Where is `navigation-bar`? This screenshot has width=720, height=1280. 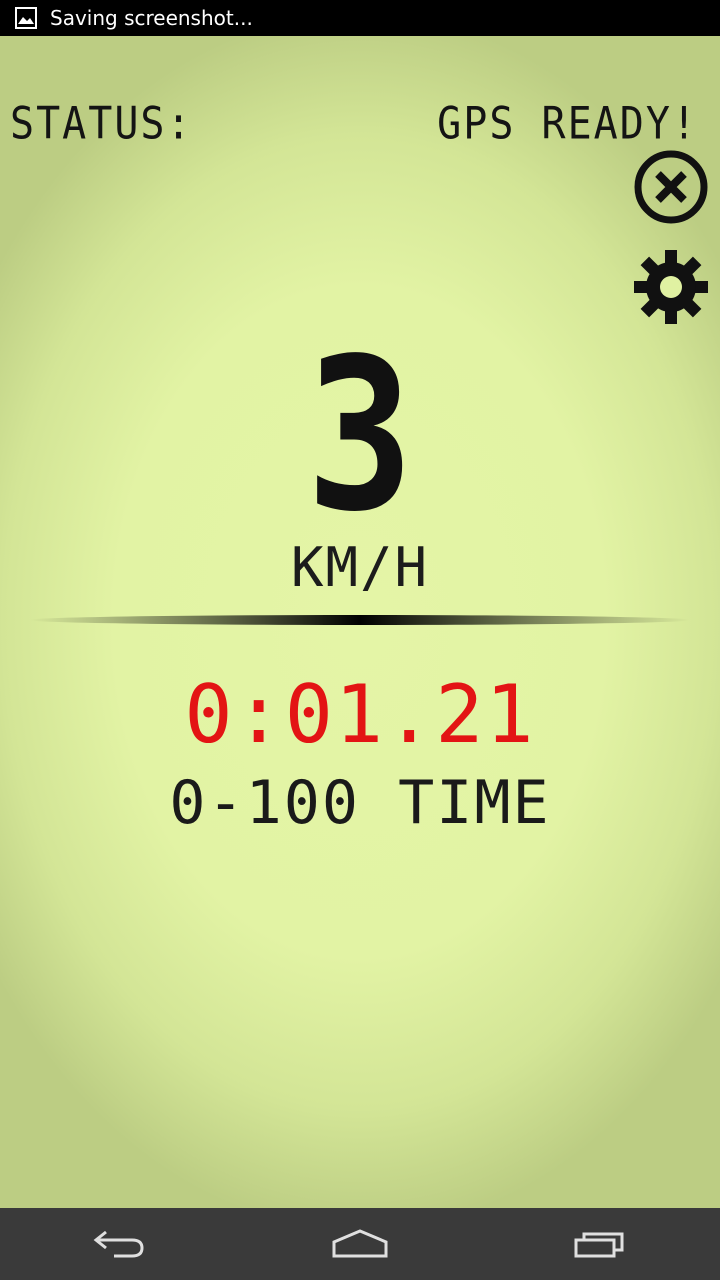
navigation-bar is located at coordinates (360, 1244).